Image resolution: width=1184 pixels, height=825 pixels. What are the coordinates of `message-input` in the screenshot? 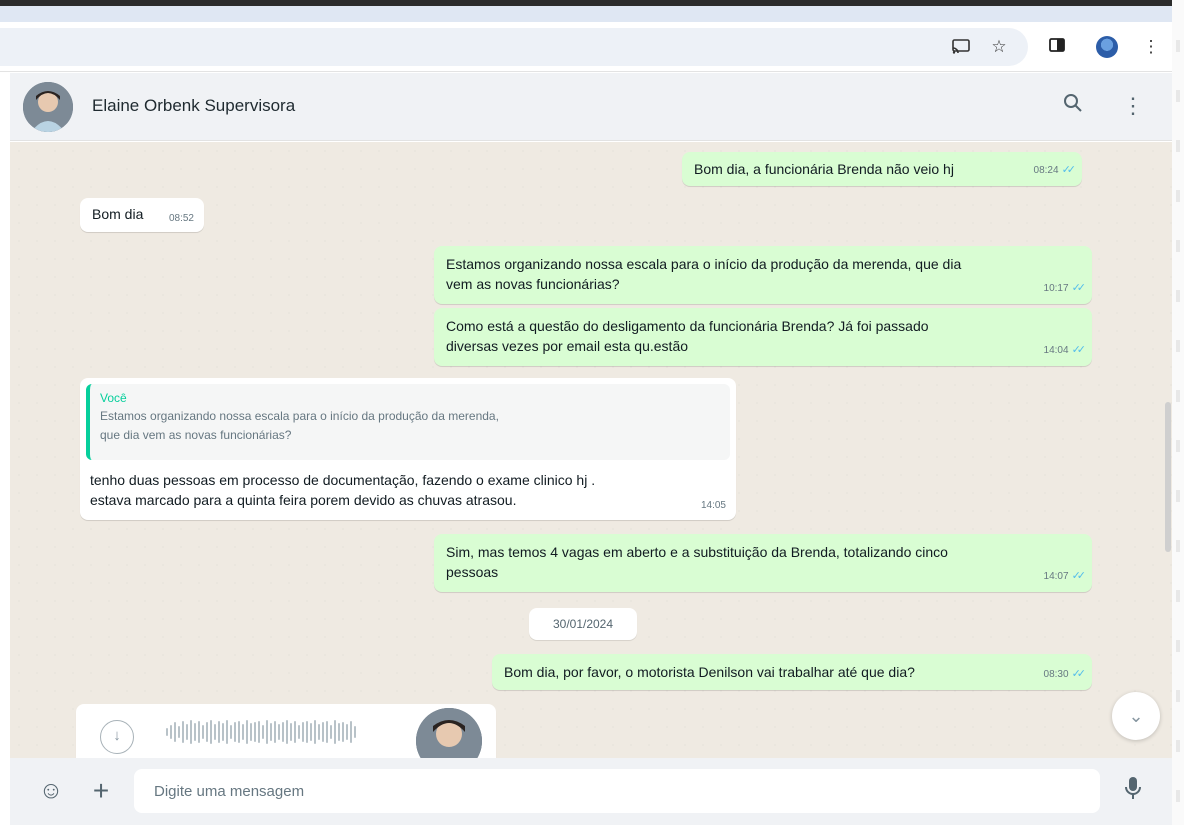 It's located at (617, 791).